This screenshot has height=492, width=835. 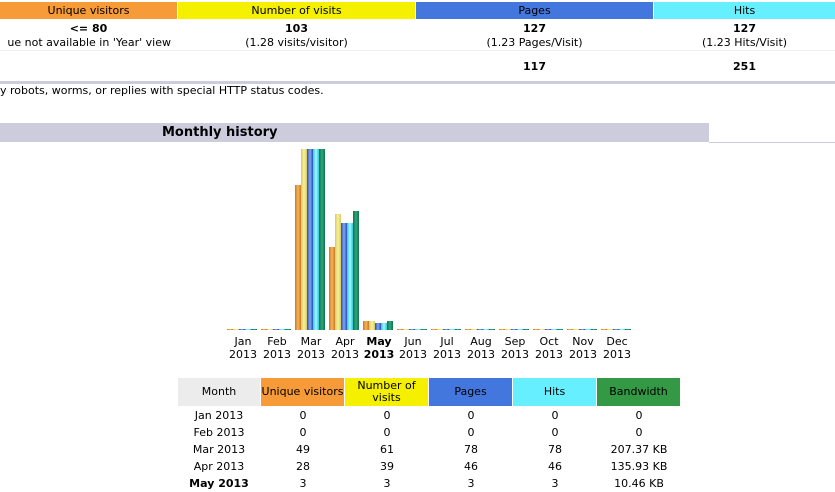 I want to click on label-month: May, so click(x=379, y=341).